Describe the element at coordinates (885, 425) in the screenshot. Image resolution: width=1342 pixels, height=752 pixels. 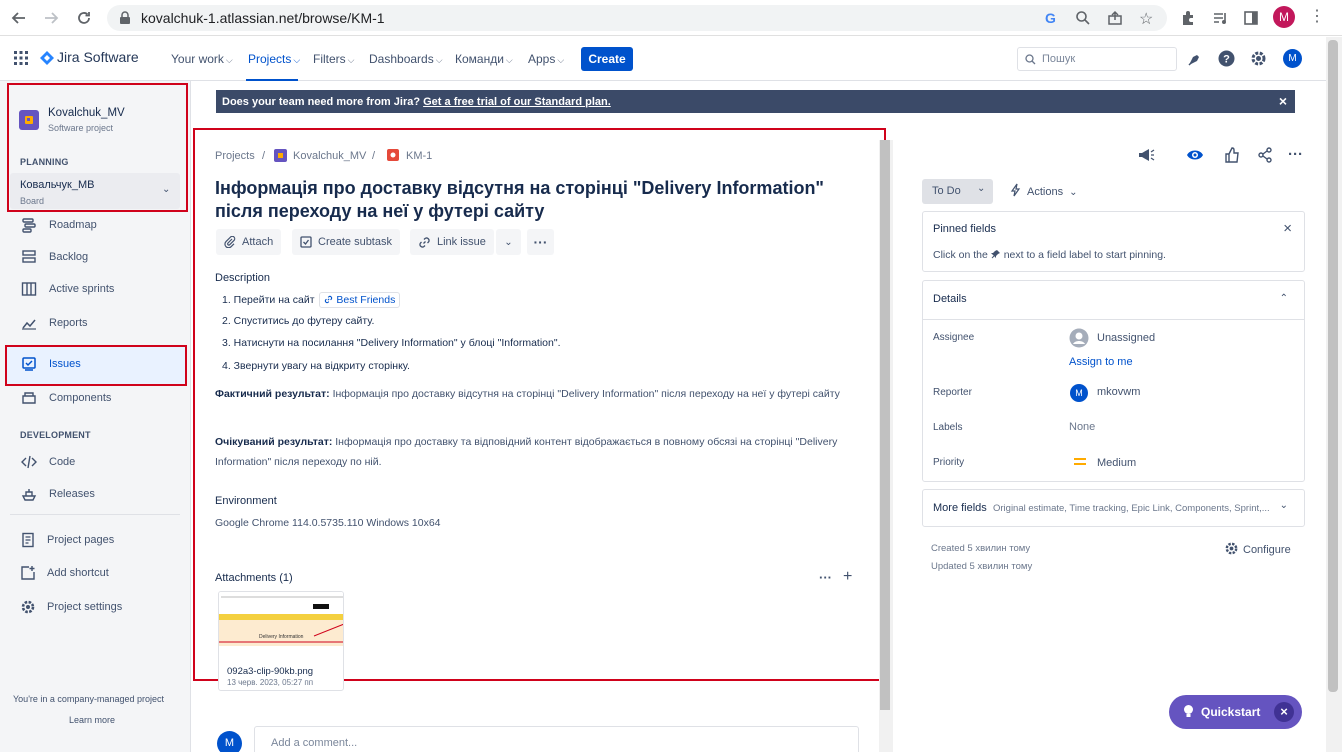
I see `issue-scrollbar-thumb` at that location.